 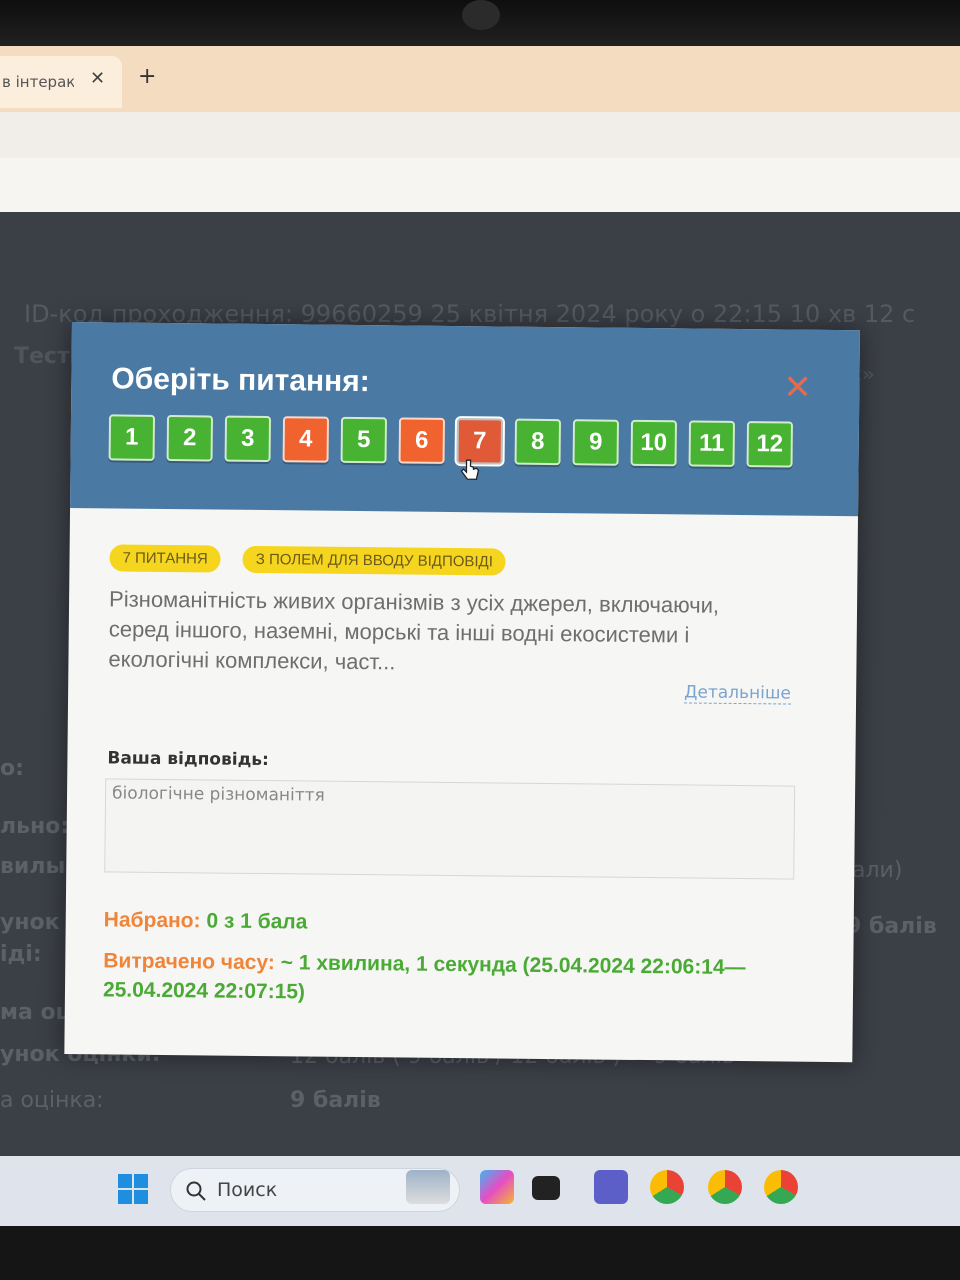 I want to click on question-badges: 7 ПИТАННЯ З ПОЛЕМ ДЛЯ ВВОДУ ВІДПОВІДІ, so click(x=308, y=560).